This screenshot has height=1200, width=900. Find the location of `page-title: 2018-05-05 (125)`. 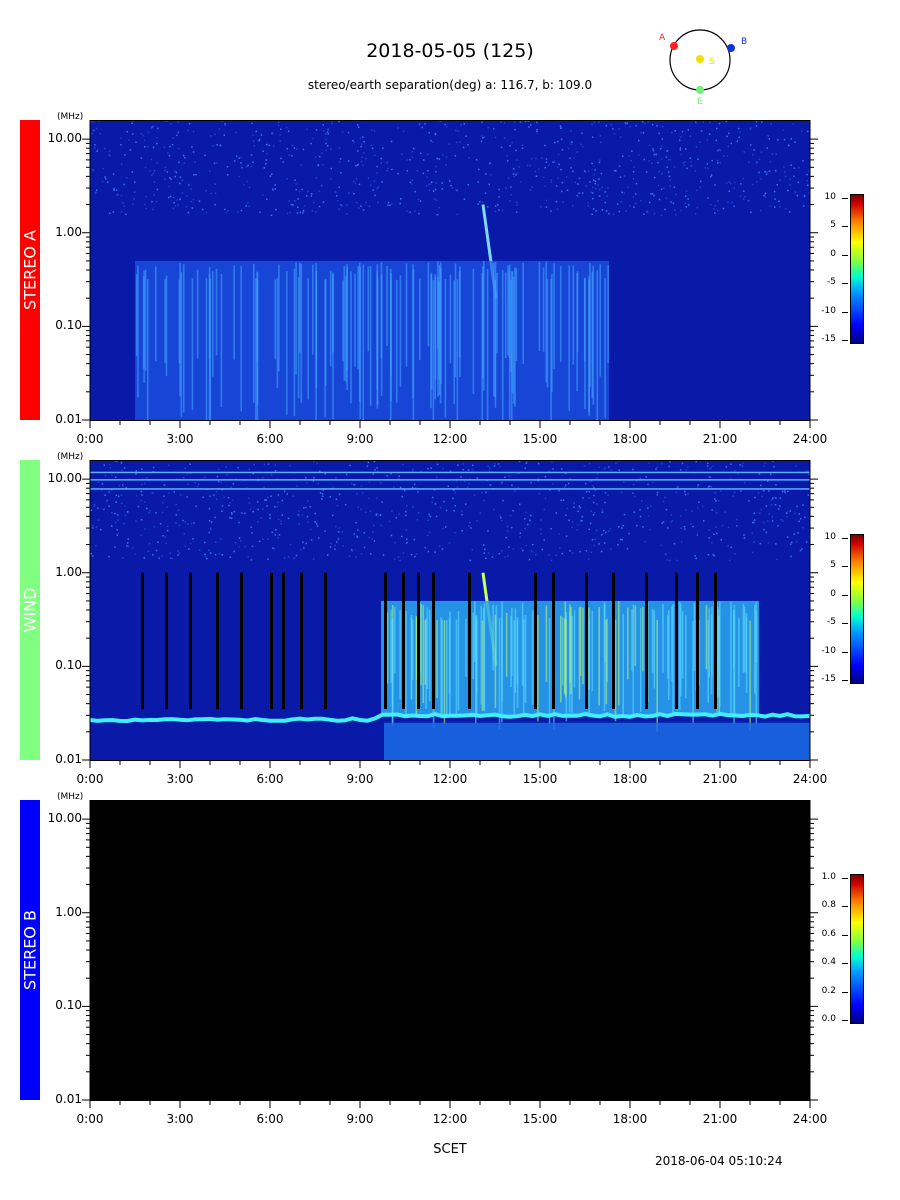

page-title: 2018-05-05 (125) is located at coordinates (450, 51).